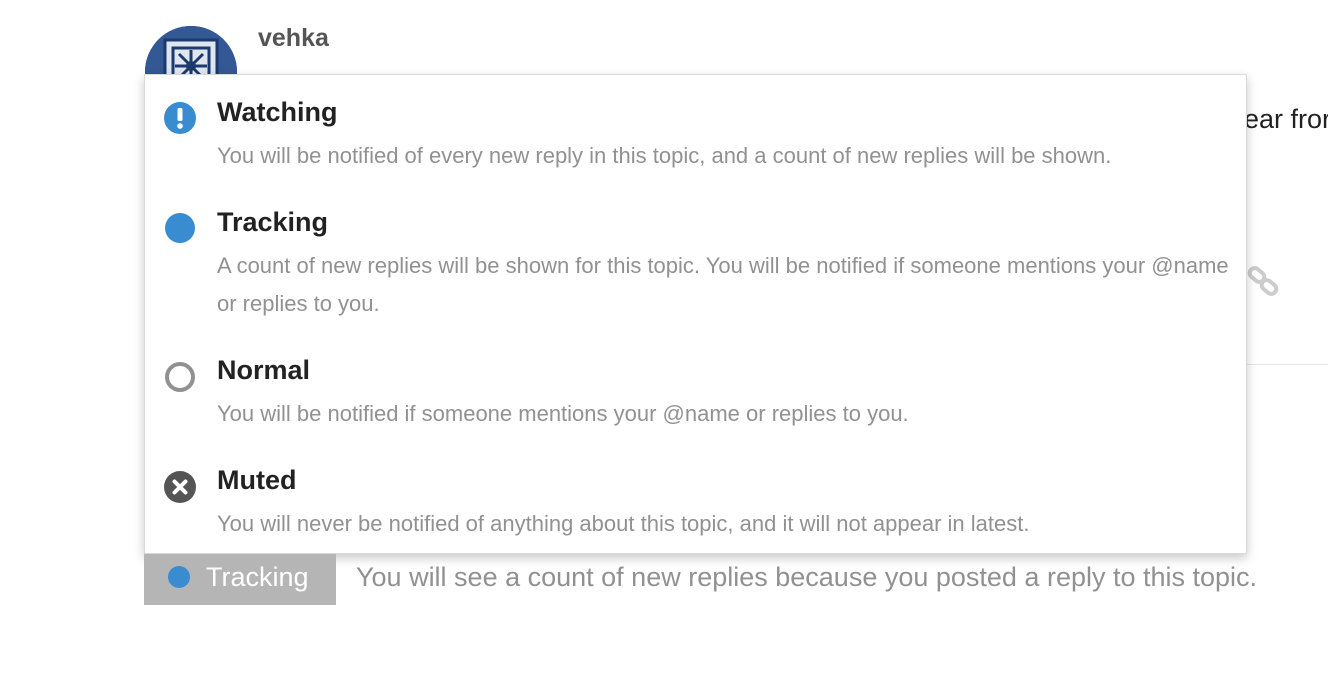  I want to click on option-title: Tracking, so click(273, 222).